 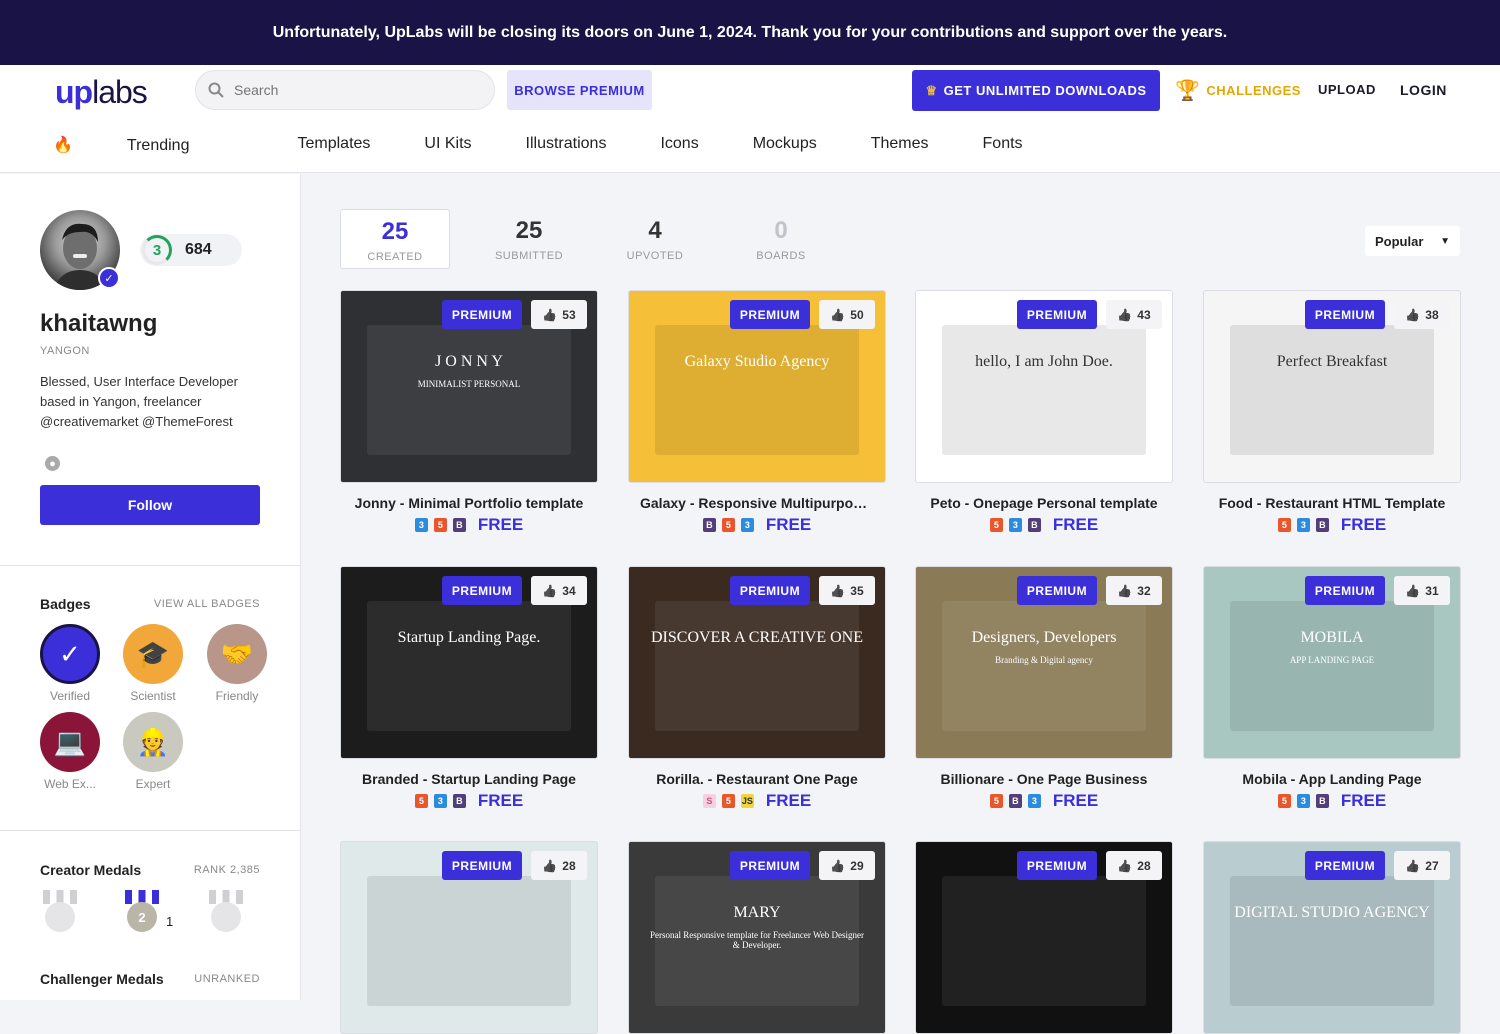 What do you see at coordinates (559, 590) in the screenshot?
I see `like-button: 👍 34` at bounding box center [559, 590].